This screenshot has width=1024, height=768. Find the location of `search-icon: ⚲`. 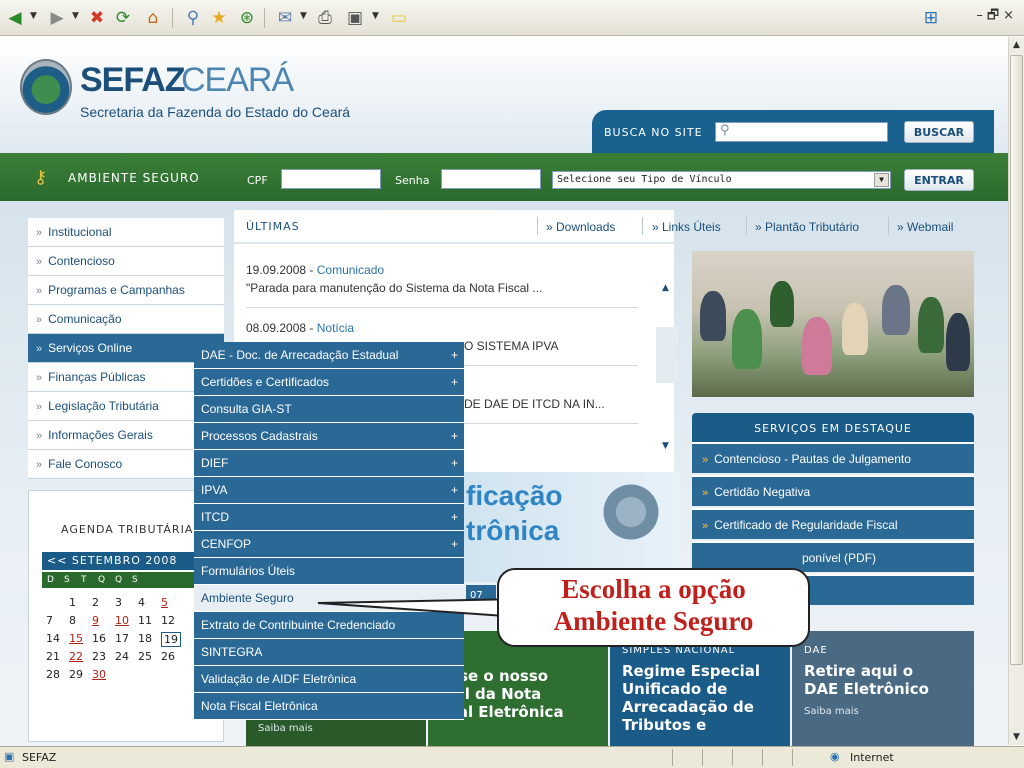

search-icon: ⚲ is located at coordinates (193, 18).